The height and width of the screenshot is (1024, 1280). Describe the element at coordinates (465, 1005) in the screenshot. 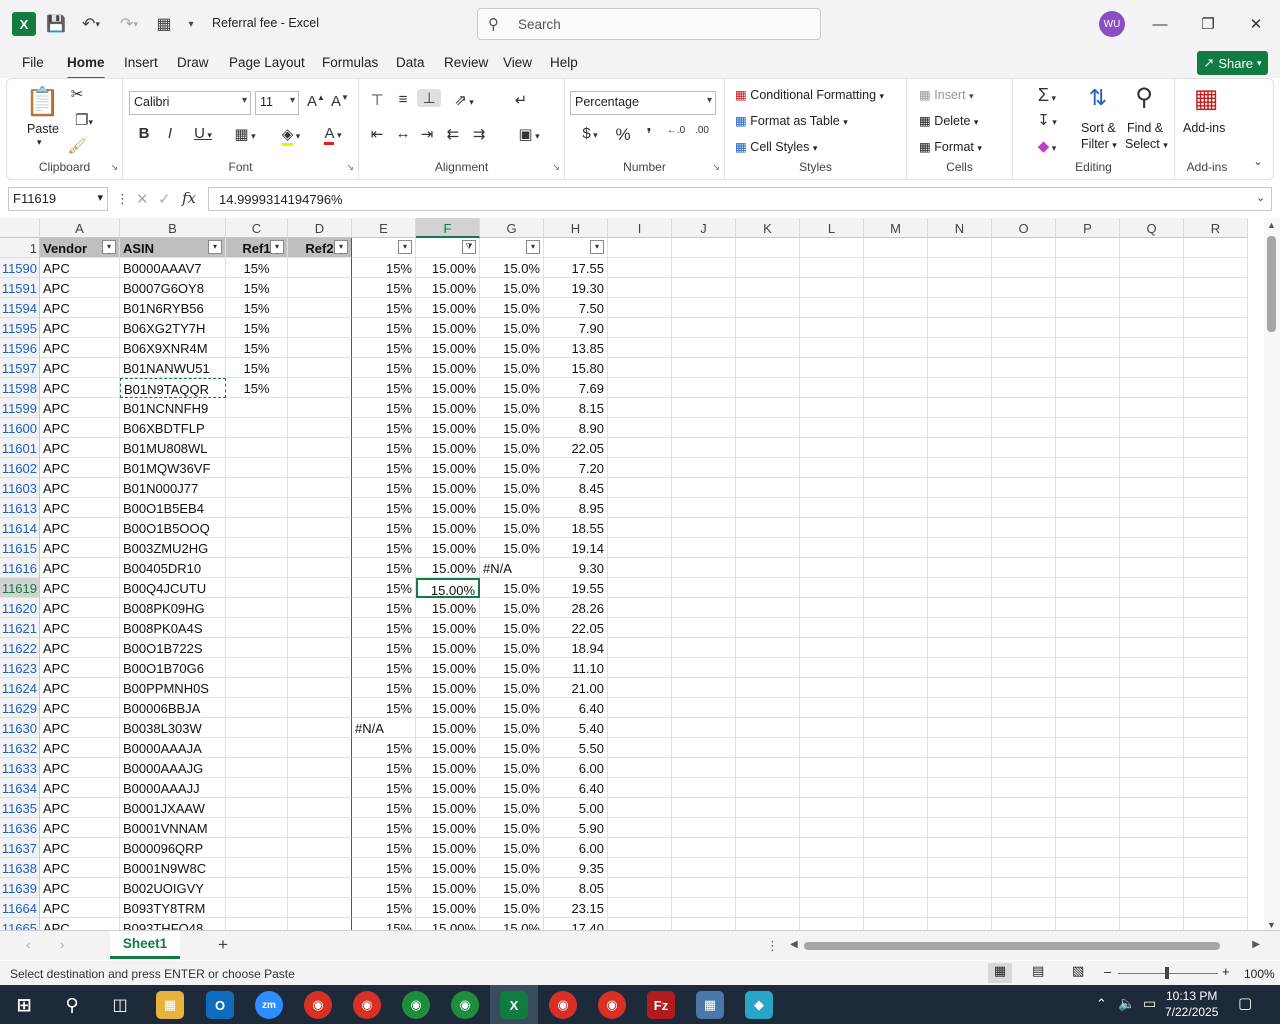

I see `chrome-icon: ◉` at that location.